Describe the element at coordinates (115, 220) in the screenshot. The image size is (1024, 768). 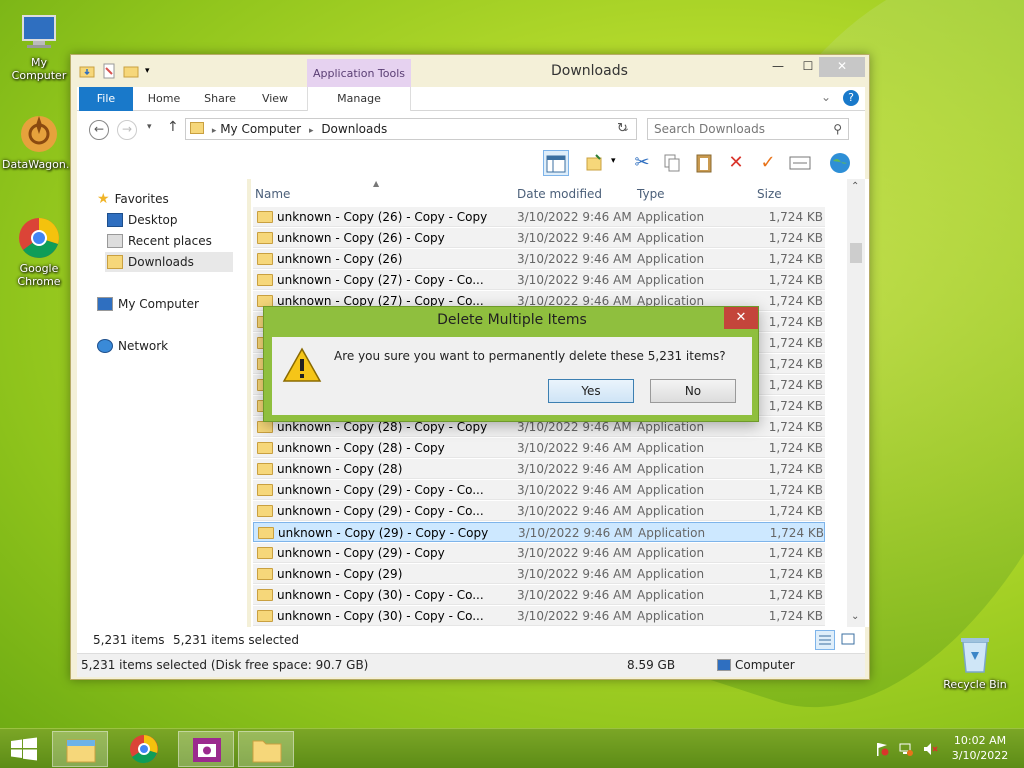
I see `desktop-icon` at that location.